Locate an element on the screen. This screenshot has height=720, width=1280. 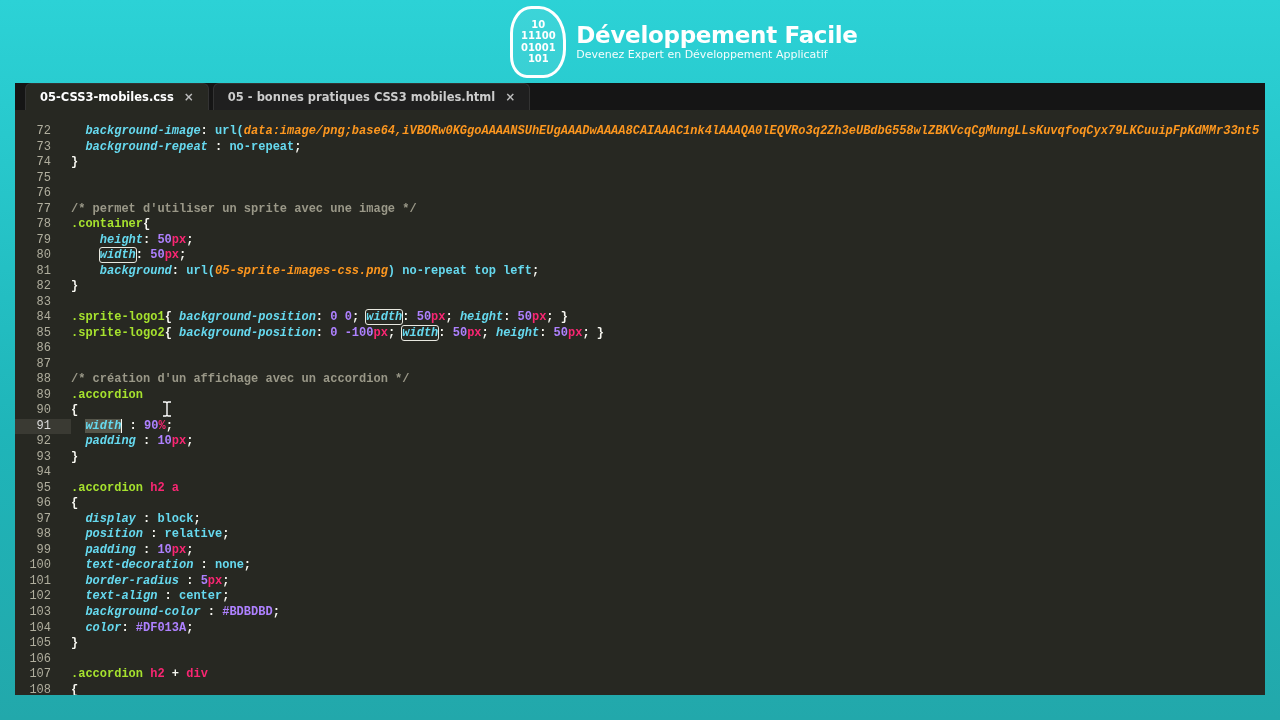
code-line: height: 50px; is located at coordinates (146, 240).